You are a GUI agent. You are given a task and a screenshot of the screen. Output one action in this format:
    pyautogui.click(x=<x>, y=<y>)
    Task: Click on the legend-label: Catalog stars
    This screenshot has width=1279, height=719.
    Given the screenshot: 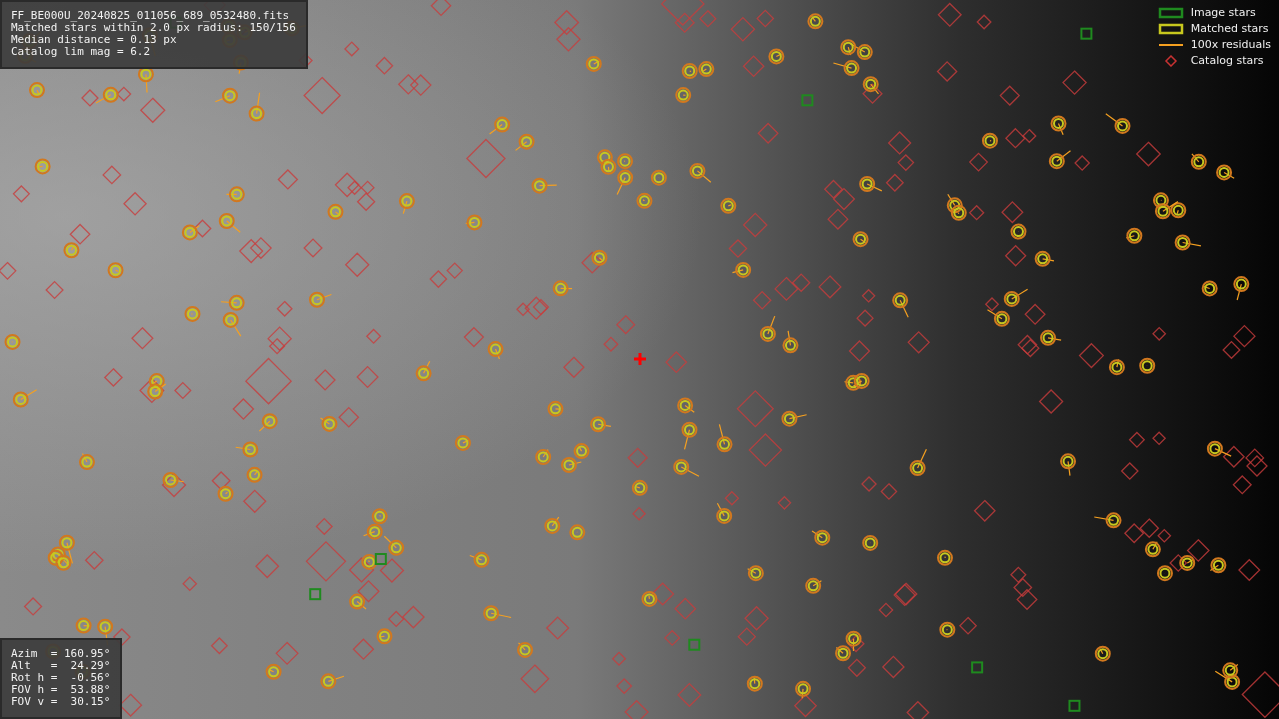 What is the action you would take?
    pyautogui.click(x=1227, y=60)
    